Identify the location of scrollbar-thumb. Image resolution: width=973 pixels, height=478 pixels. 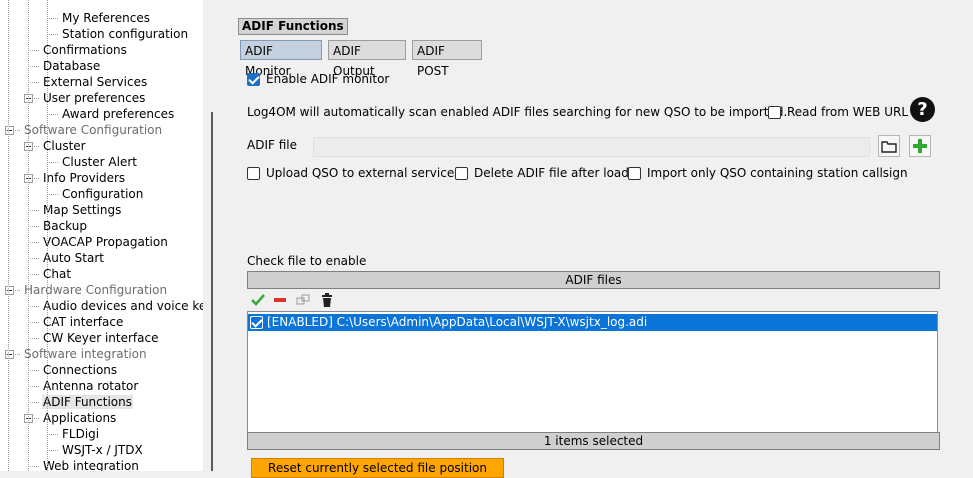
(212, 291).